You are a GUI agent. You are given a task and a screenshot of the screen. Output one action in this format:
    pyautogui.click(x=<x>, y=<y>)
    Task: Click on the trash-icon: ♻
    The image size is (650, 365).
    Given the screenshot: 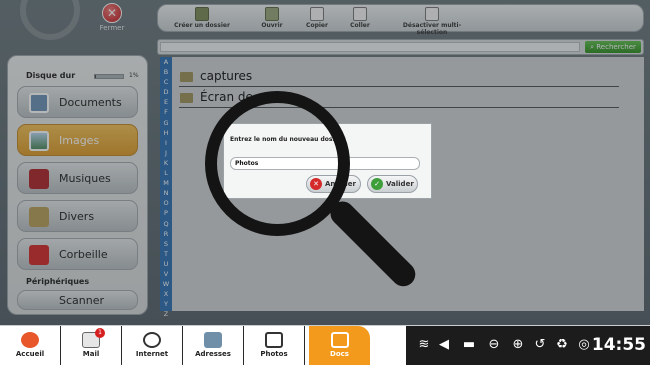 What is the action you would take?
    pyautogui.click(x=562, y=345)
    